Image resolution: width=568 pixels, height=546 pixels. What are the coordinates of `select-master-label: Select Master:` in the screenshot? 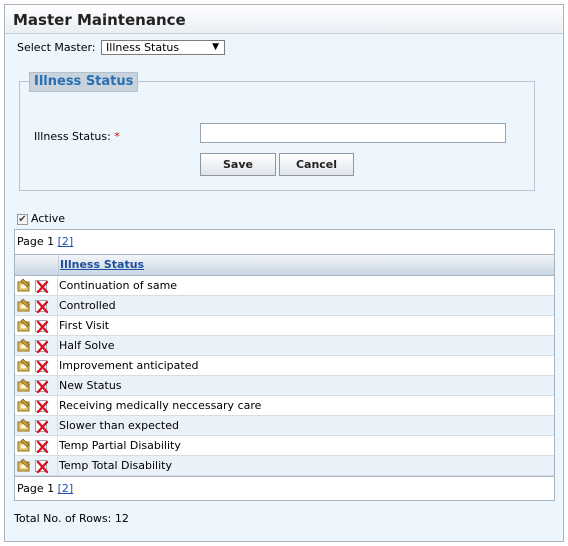 It's located at (56, 47).